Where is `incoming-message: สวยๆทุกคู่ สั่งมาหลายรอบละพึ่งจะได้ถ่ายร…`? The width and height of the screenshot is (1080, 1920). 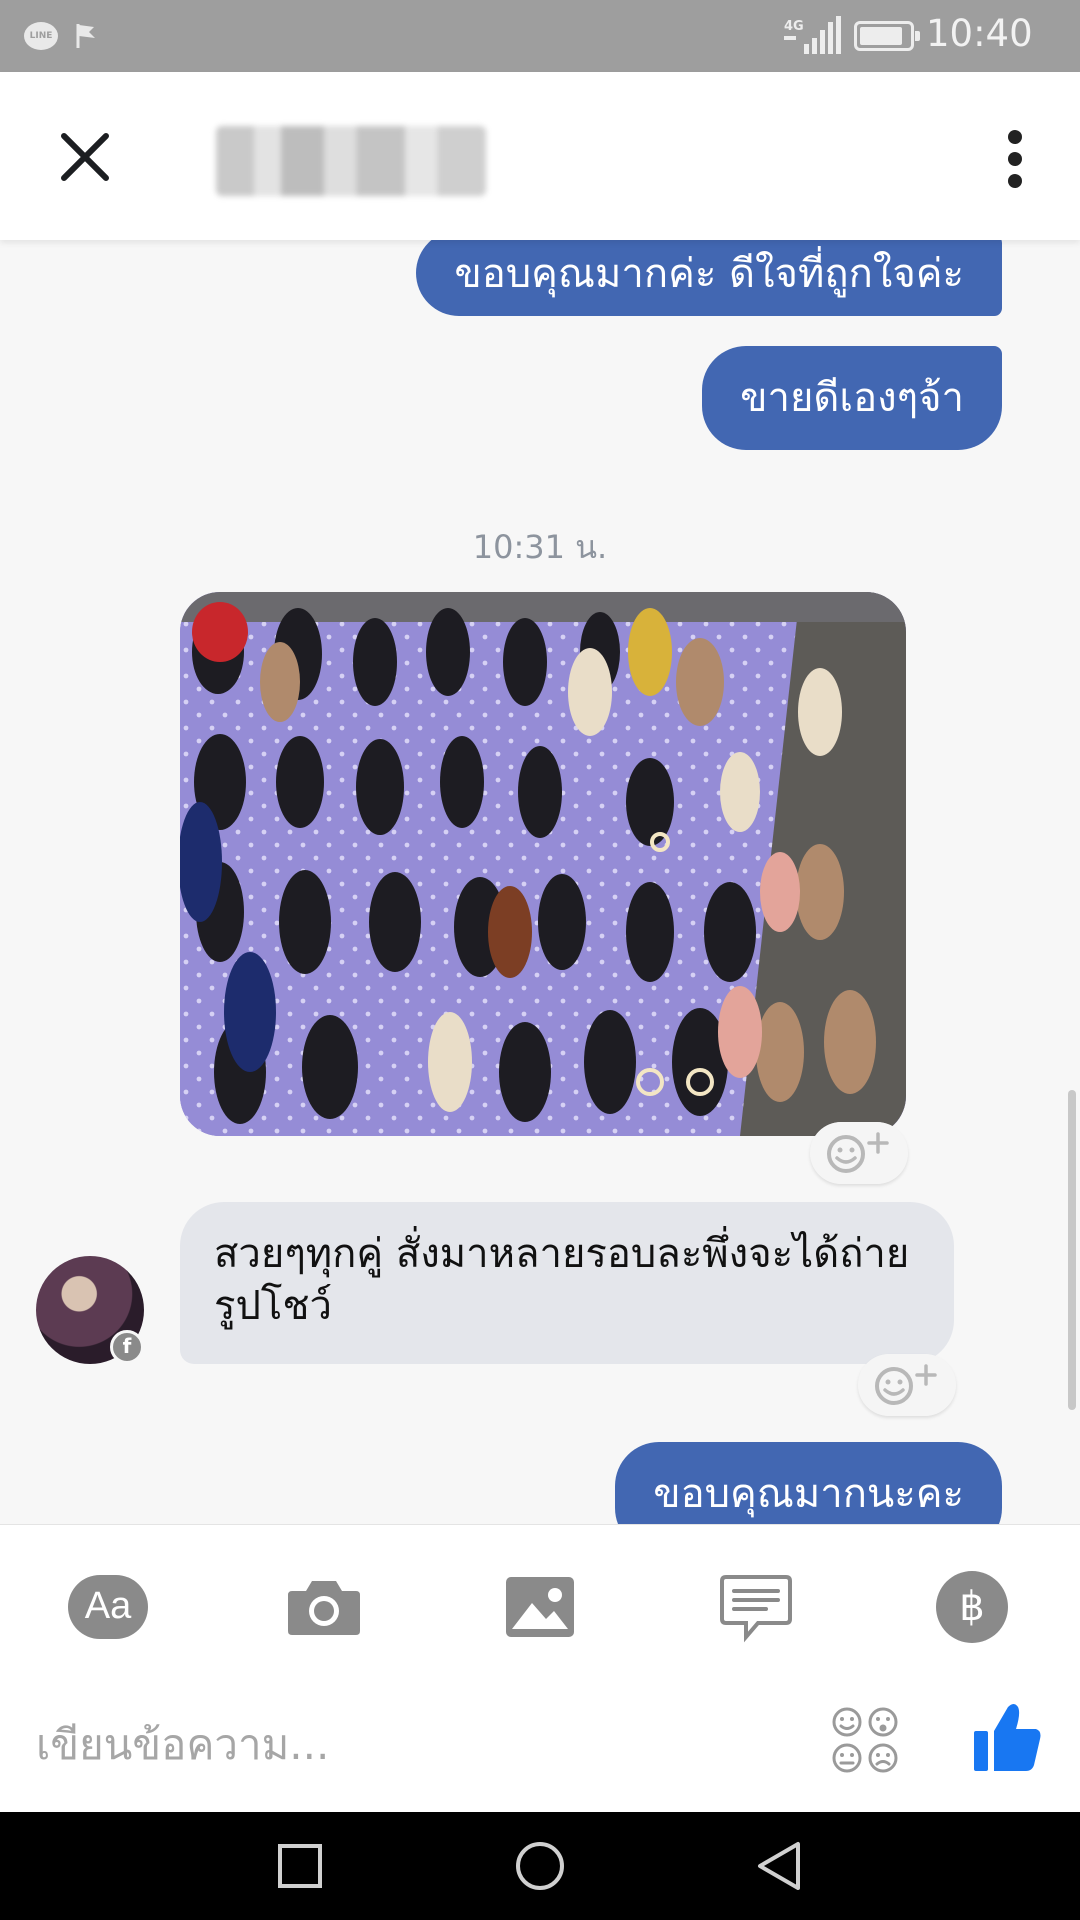
incoming-message: สวยๆทุกคู่ สั่งมาหลายรอบละพึ่งจะได้ถ่ายร… is located at coordinates (567, 1283).